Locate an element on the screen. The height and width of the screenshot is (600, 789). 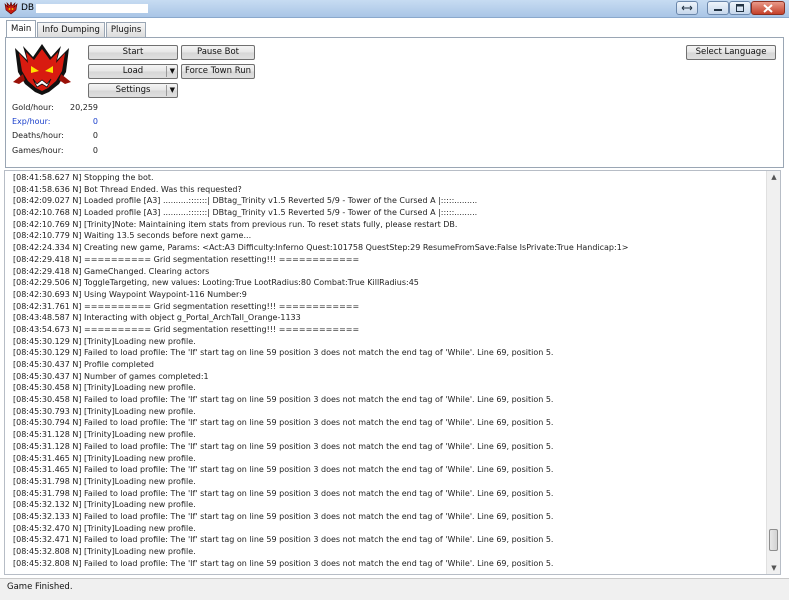
tab-strip: Main Info Dumping Plugins is located at coordinates (76, 28).